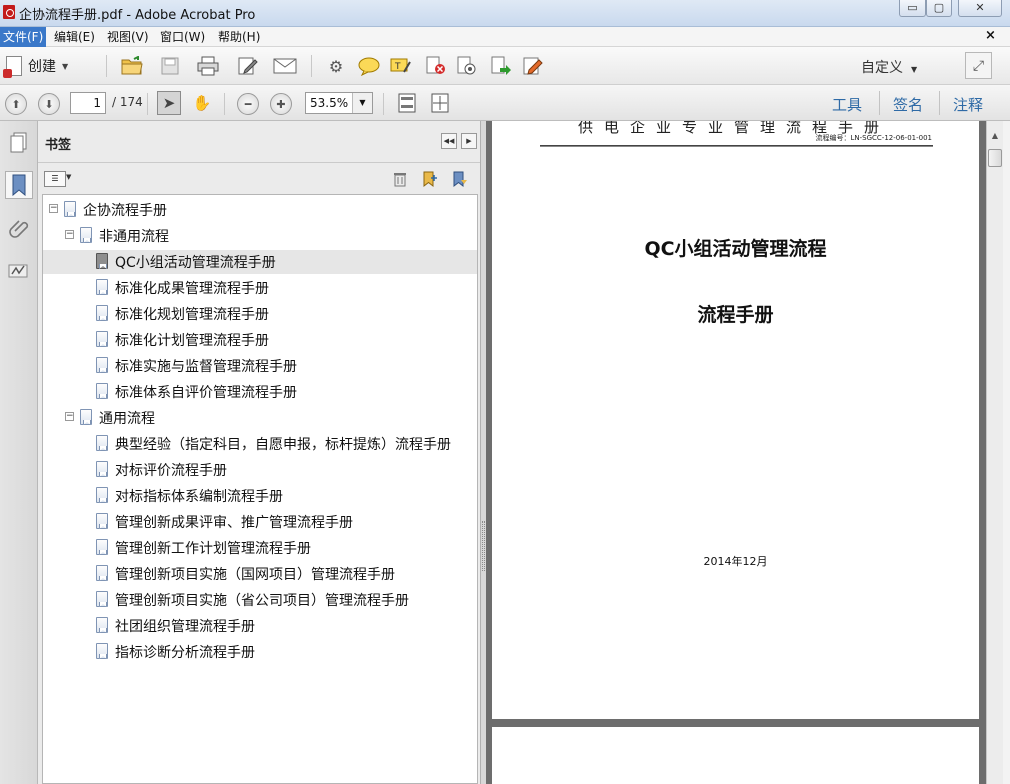 This screenshot has width=1010, height=784. What do you see at coordinates (1006, 452) in the screenshot?
I see `window-edge` at bounding box center [1006, 452].